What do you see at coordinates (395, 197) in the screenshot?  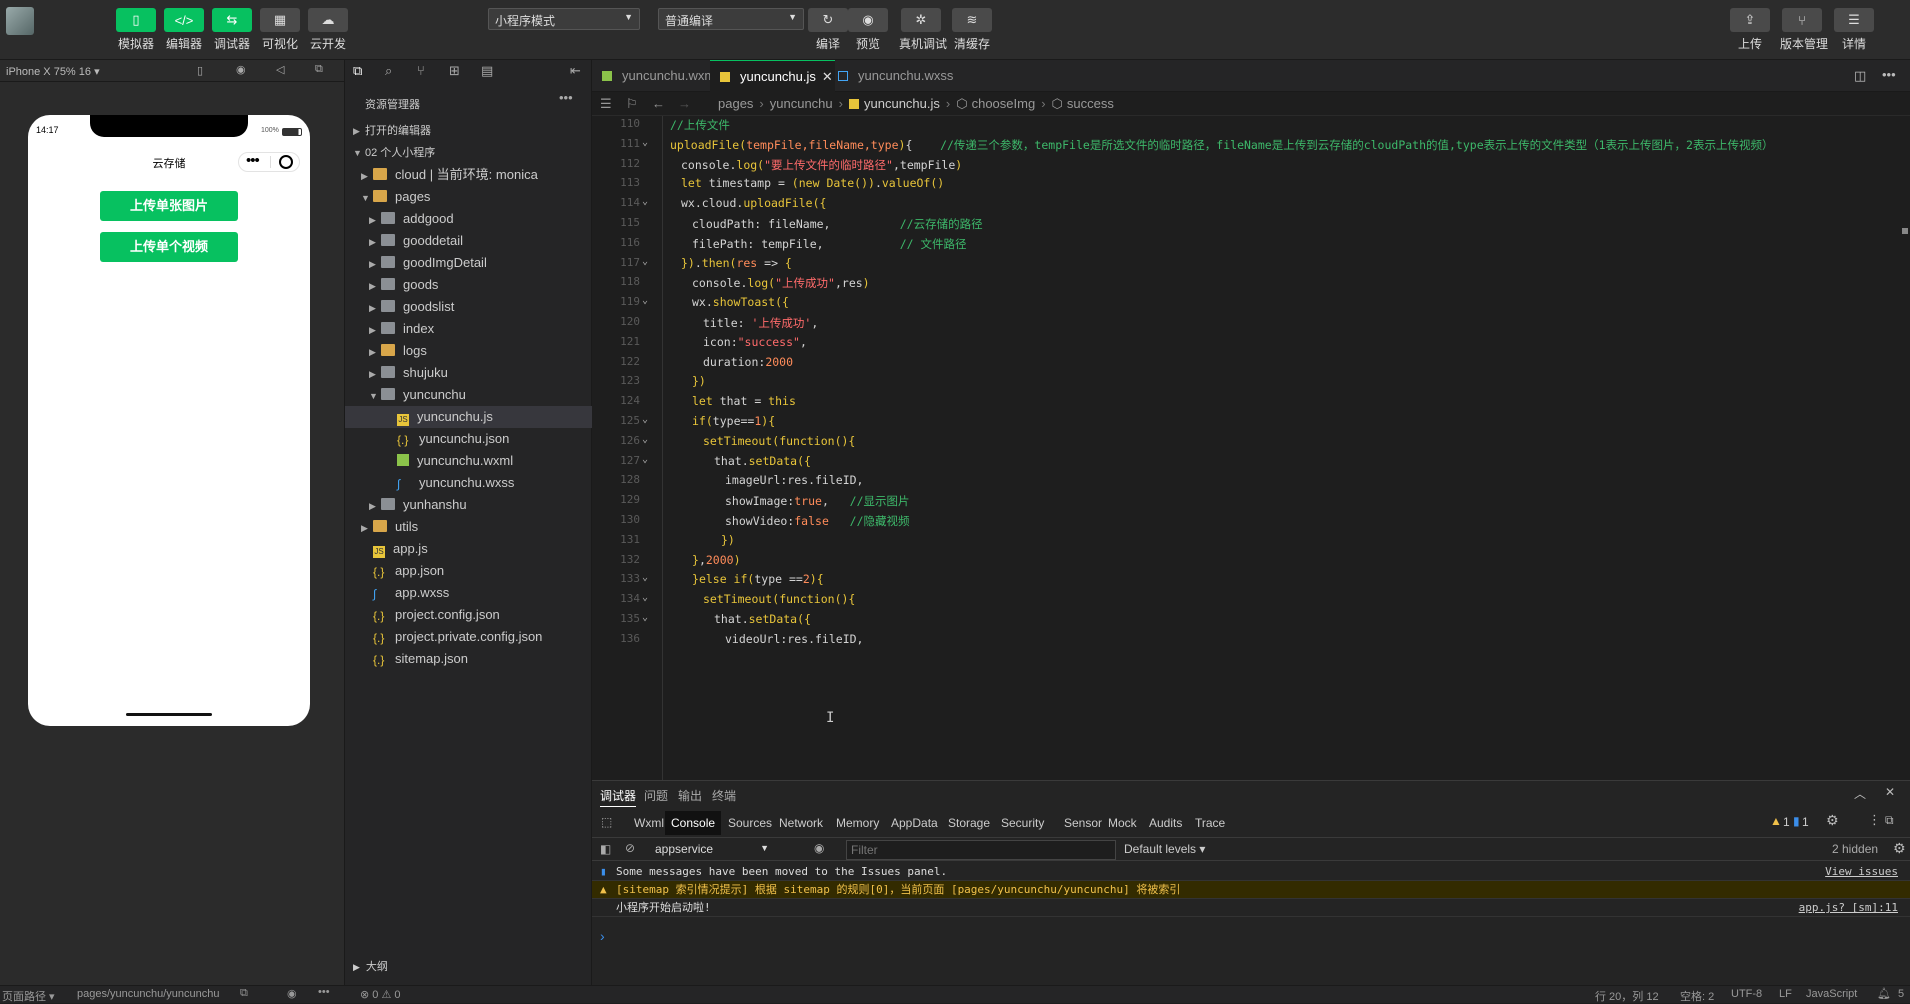 I see `tree-item: ▼ pages` at bounding box center [395, 197].